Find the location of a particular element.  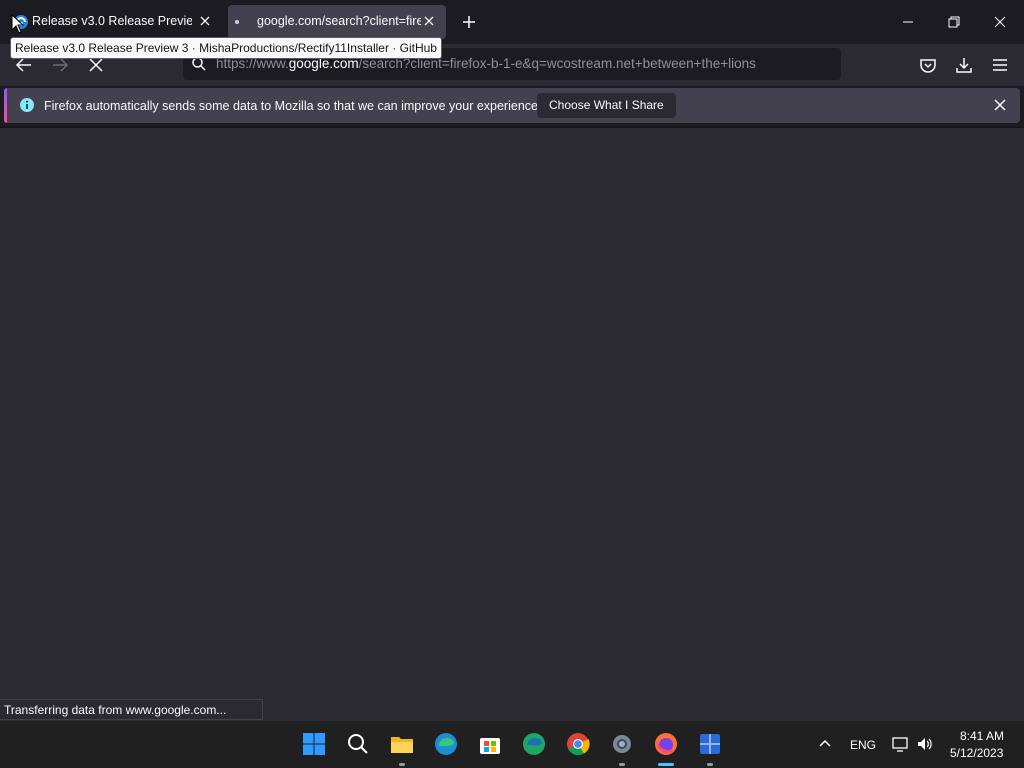

mouse-cursor-icon is located at coordinates (18, 24).